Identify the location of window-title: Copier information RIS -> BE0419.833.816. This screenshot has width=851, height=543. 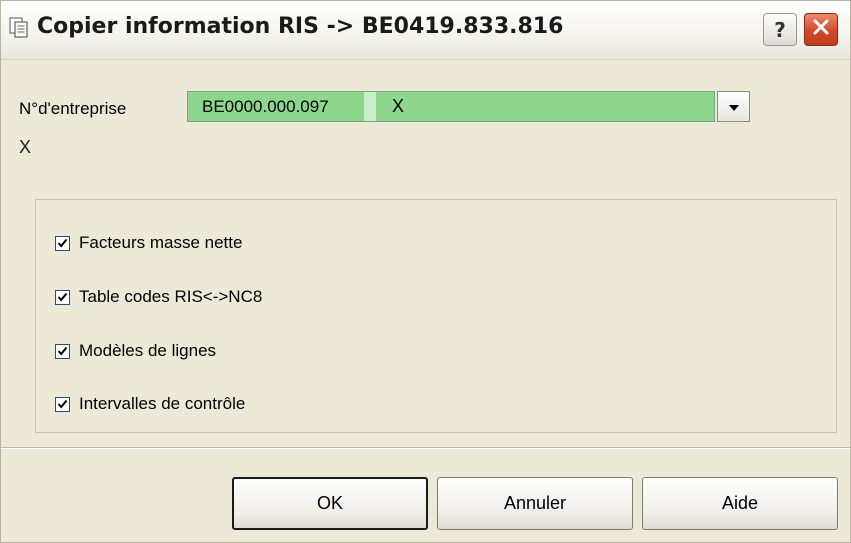
(300, 26).